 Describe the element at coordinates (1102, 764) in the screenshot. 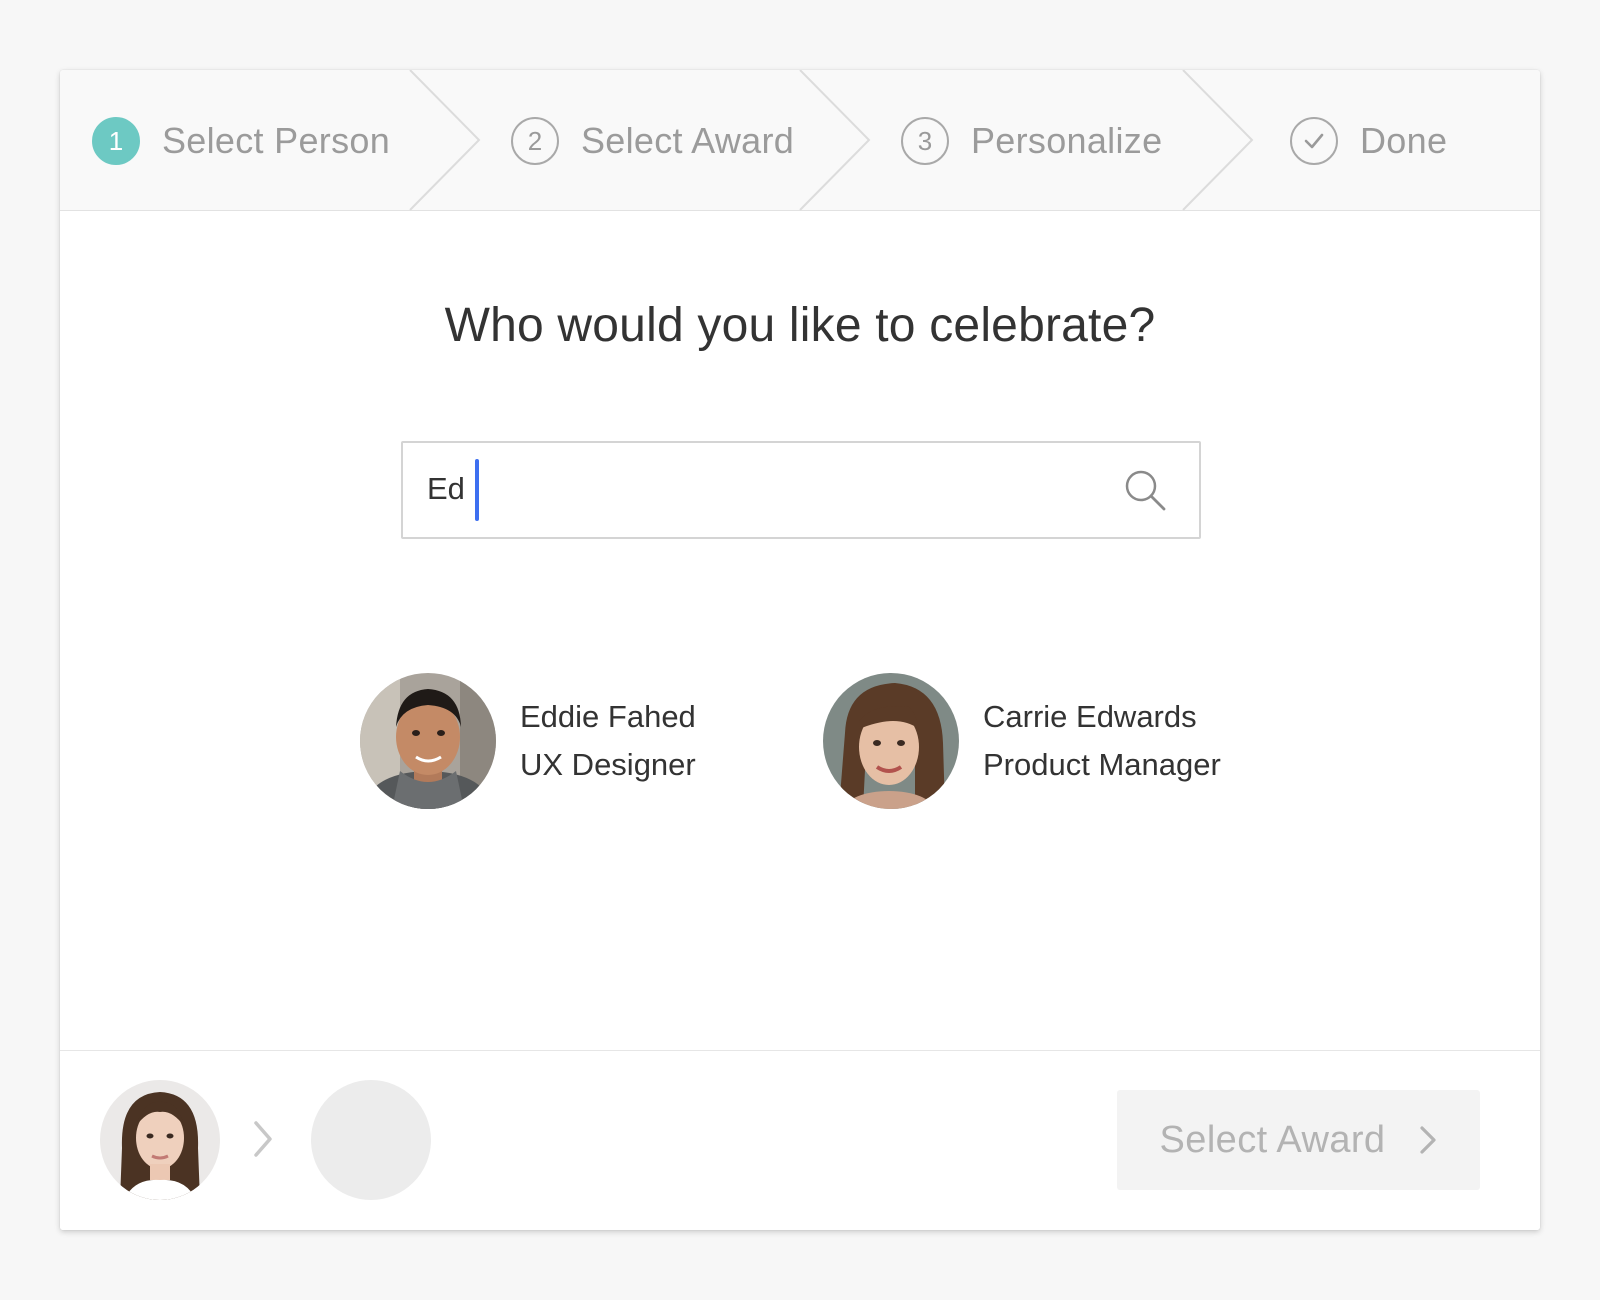

I see `person-role: Product Manager` at that location.